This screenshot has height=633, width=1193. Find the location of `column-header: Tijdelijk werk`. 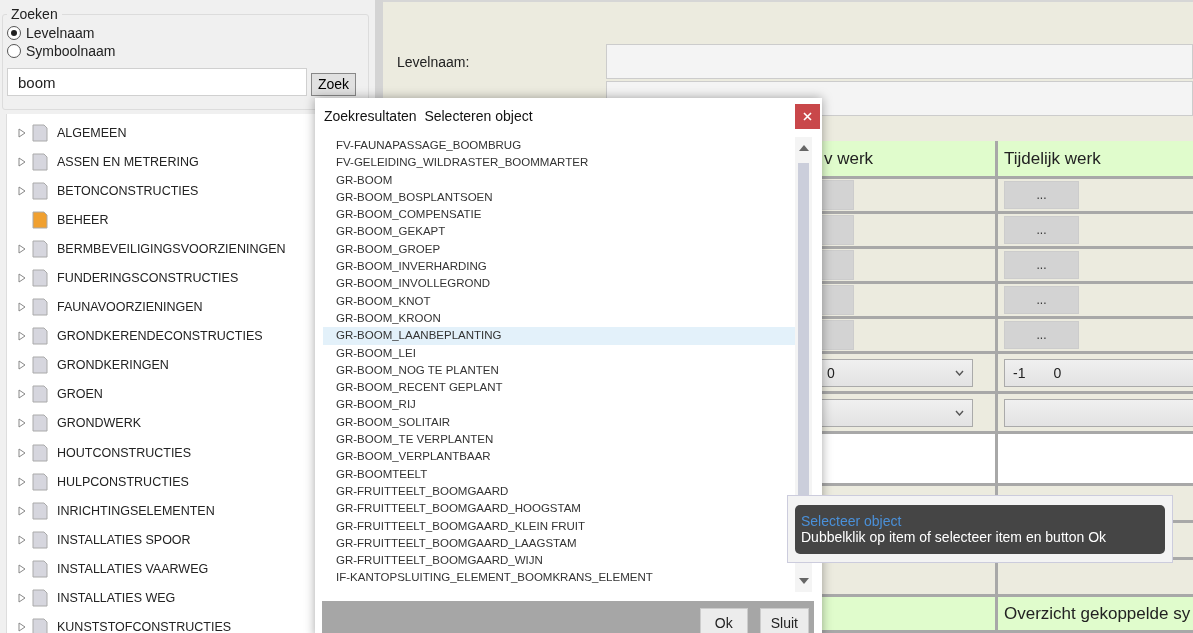

column-header: Tijdelijk werk is located at coordinates (1052, 158).